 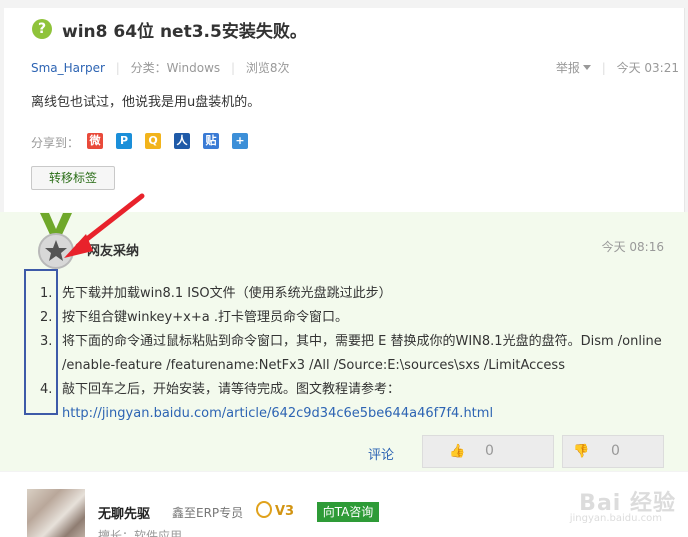 I want to click on upvote-count: 0, so click(x=489, y=451).